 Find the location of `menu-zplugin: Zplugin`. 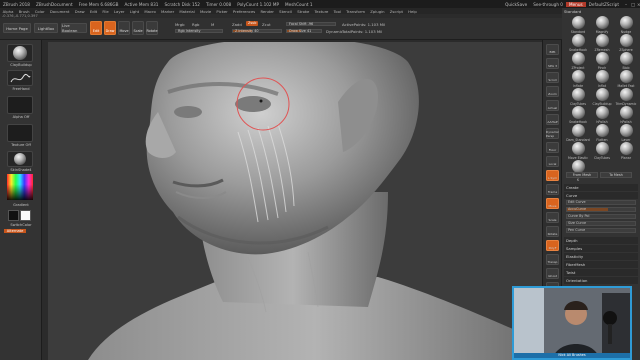

menu-zplugin: Zplugin is located at coordinates (378, 11).